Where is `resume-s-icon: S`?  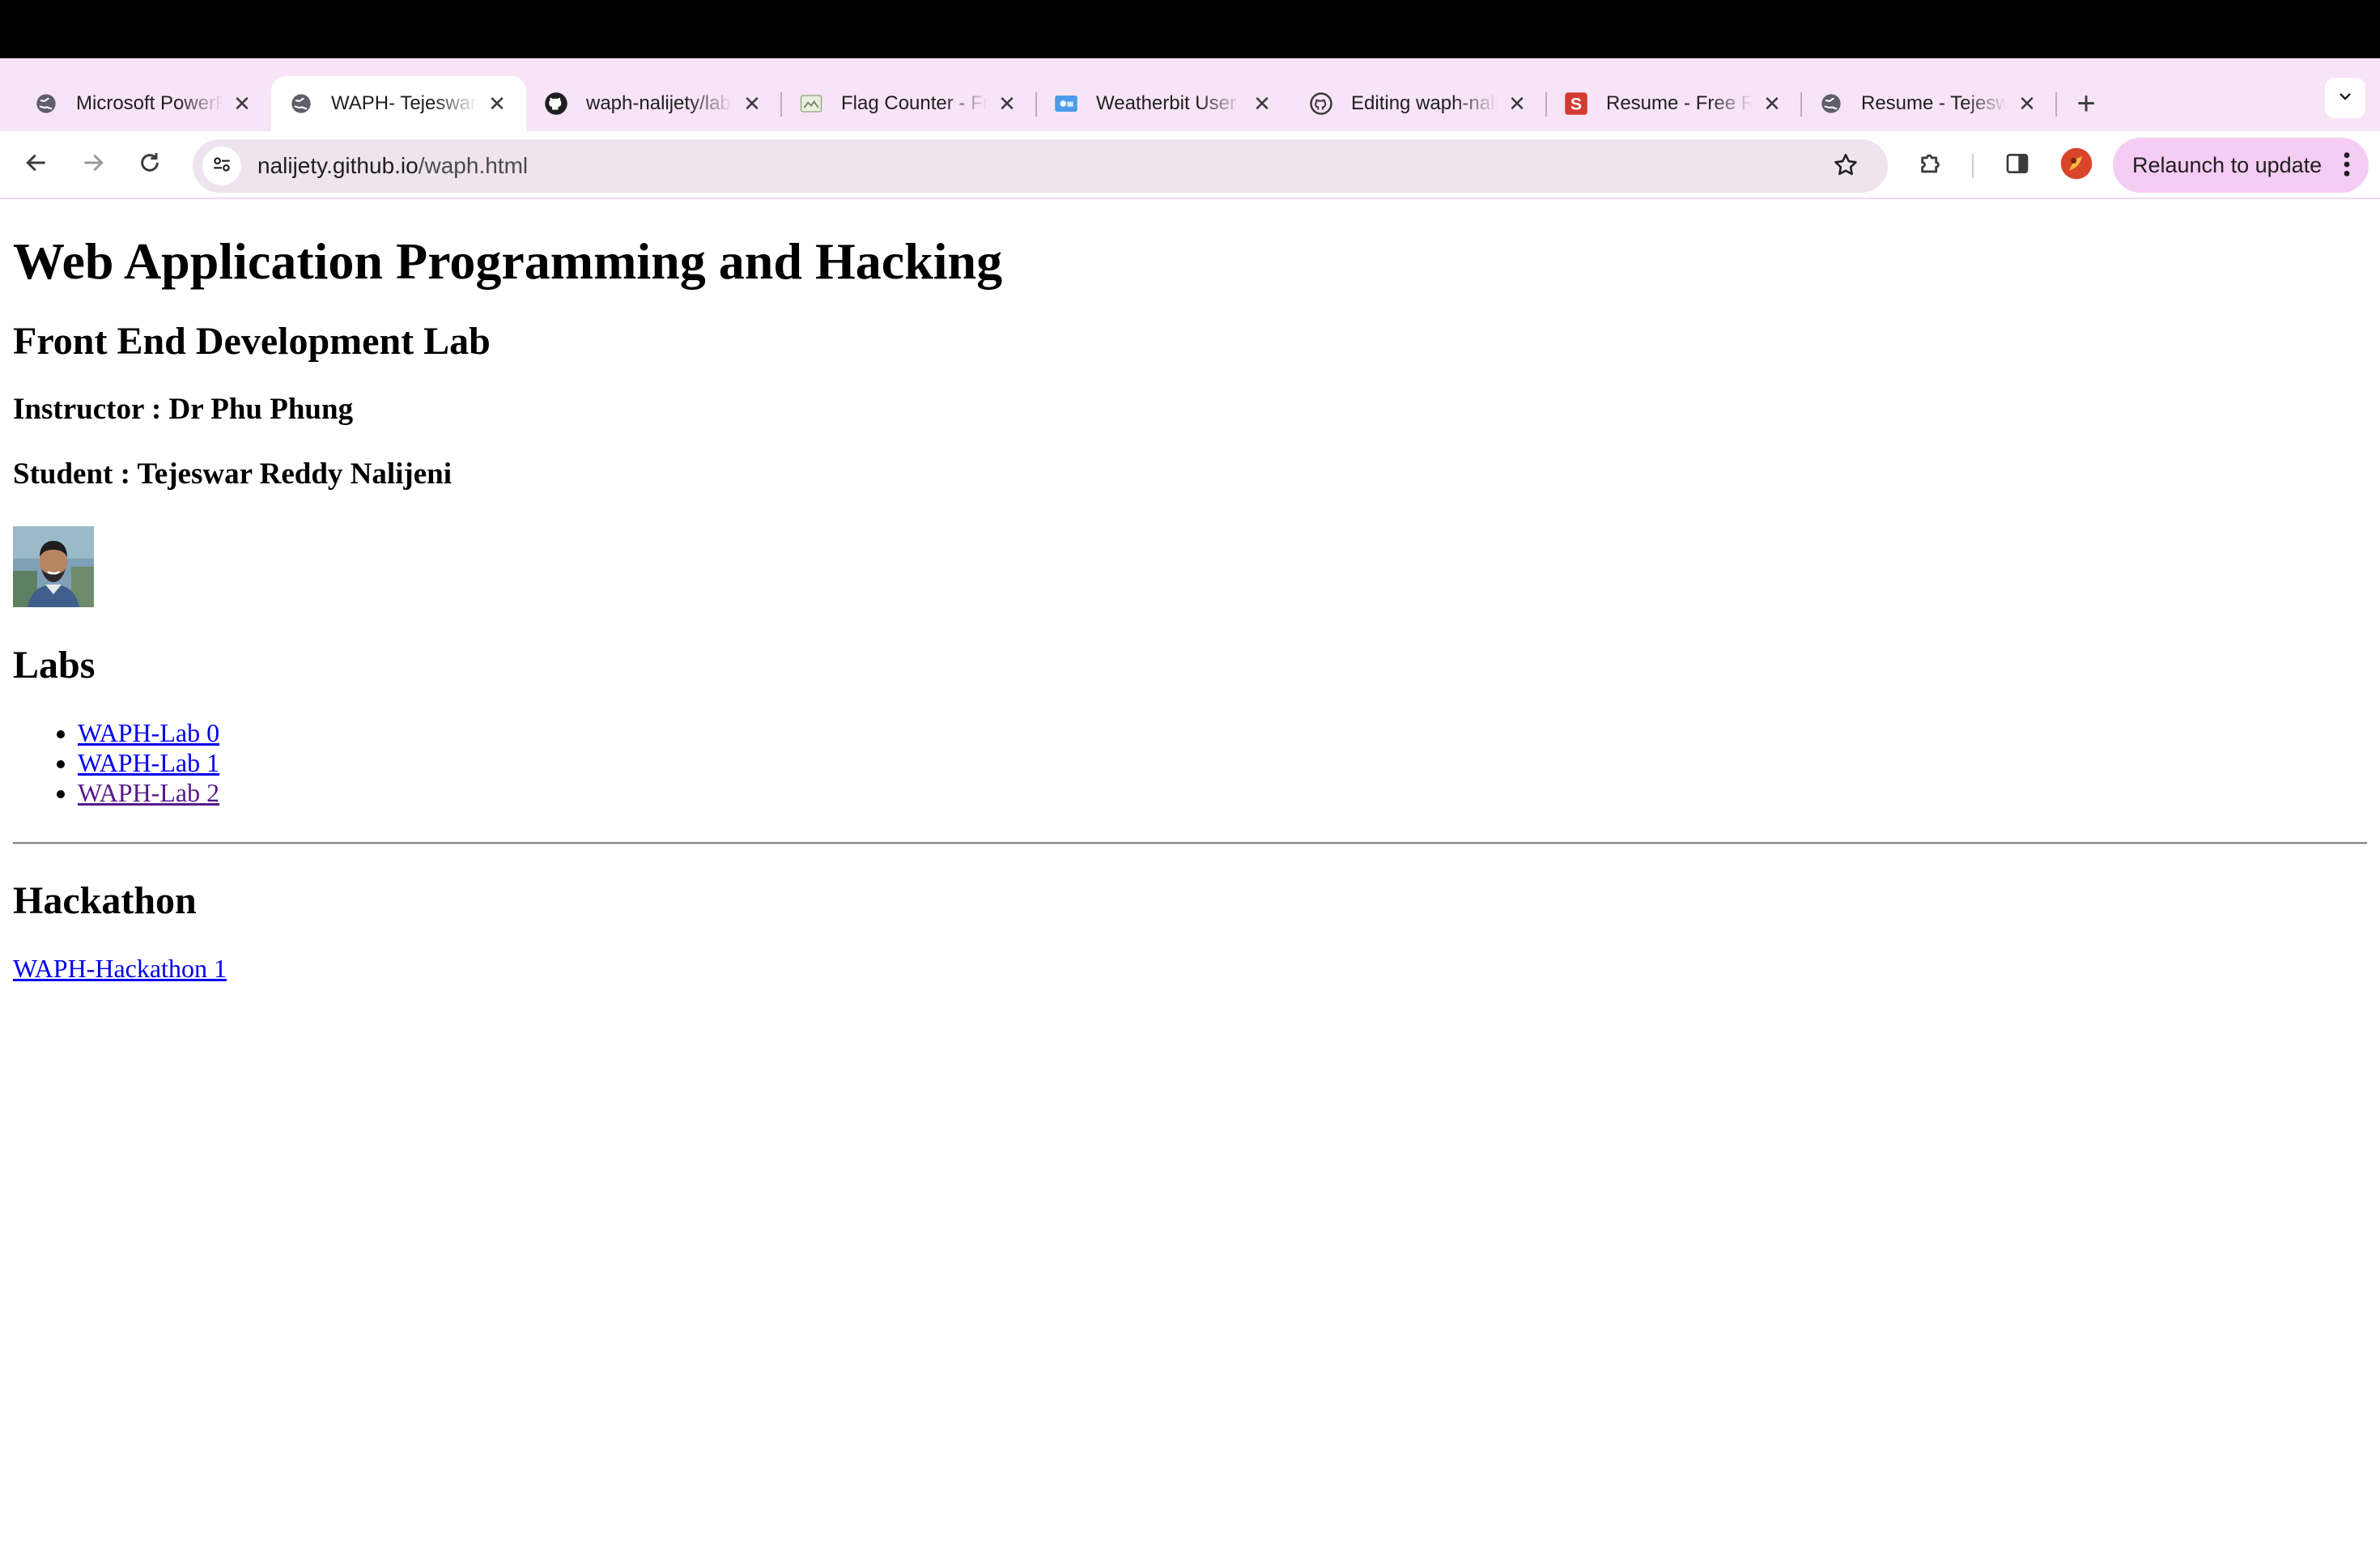
resume-s-icon: S is located at coordinates (1576, 104).